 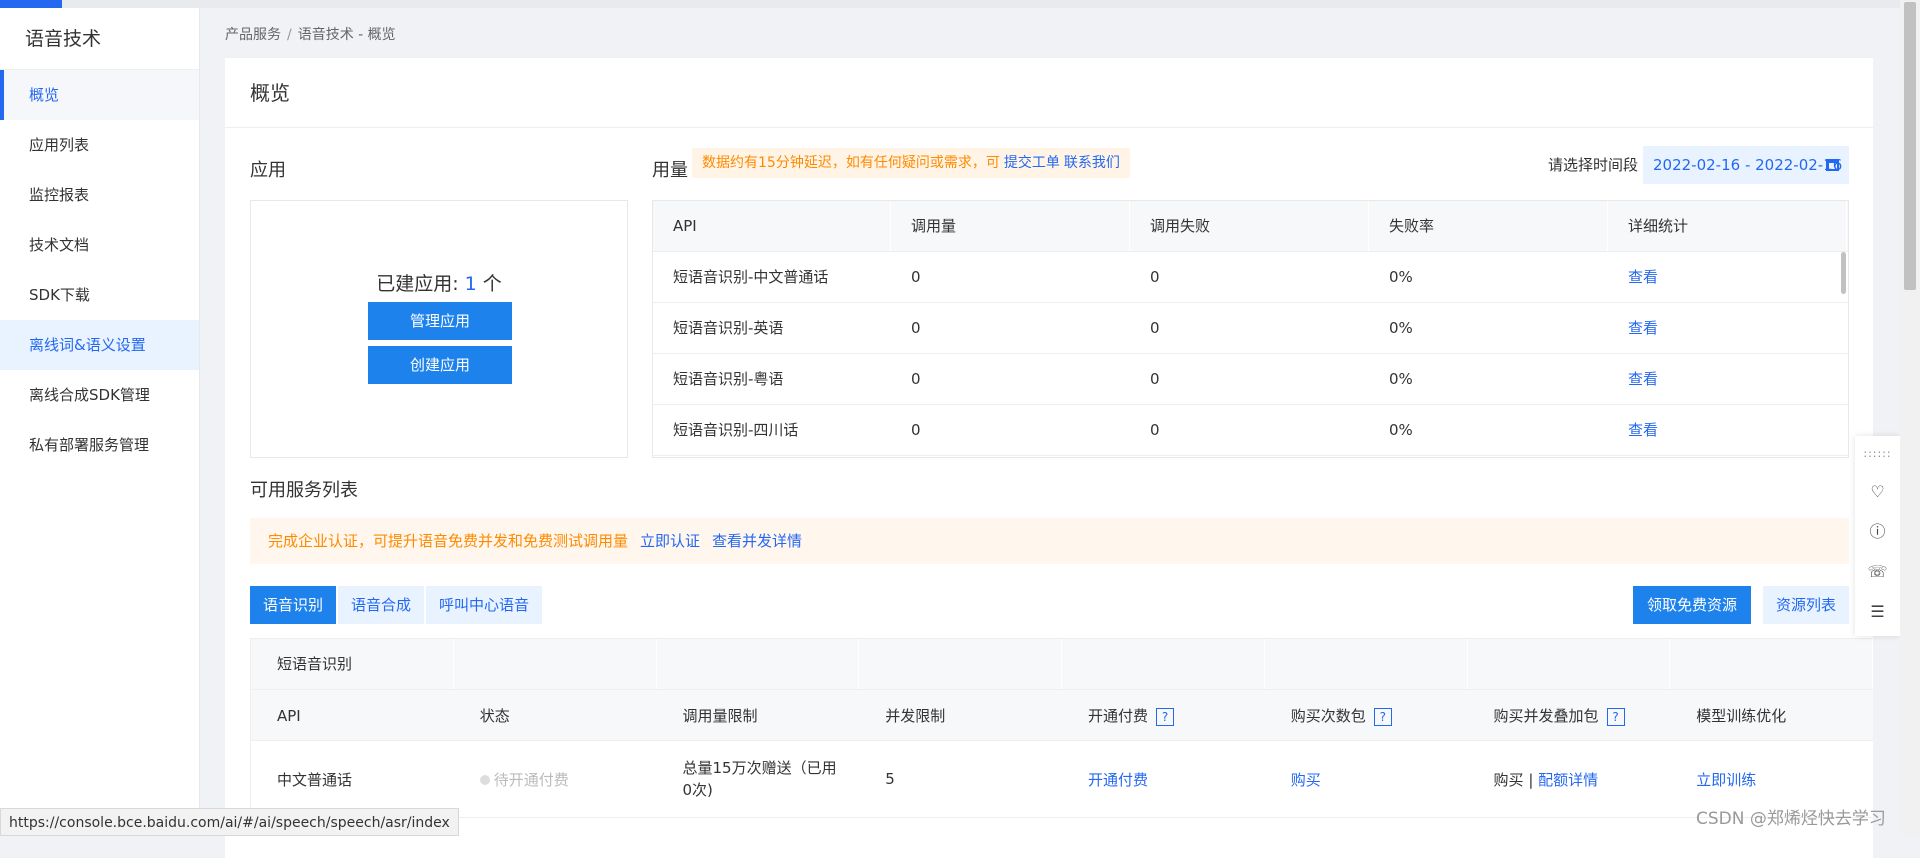 What do you see at coordinates (1250, 226) in the screenshot?
I see `usage-table-header: API 调用量 调用失败 失败率 详细统计` at bounding box center [1250, 226].